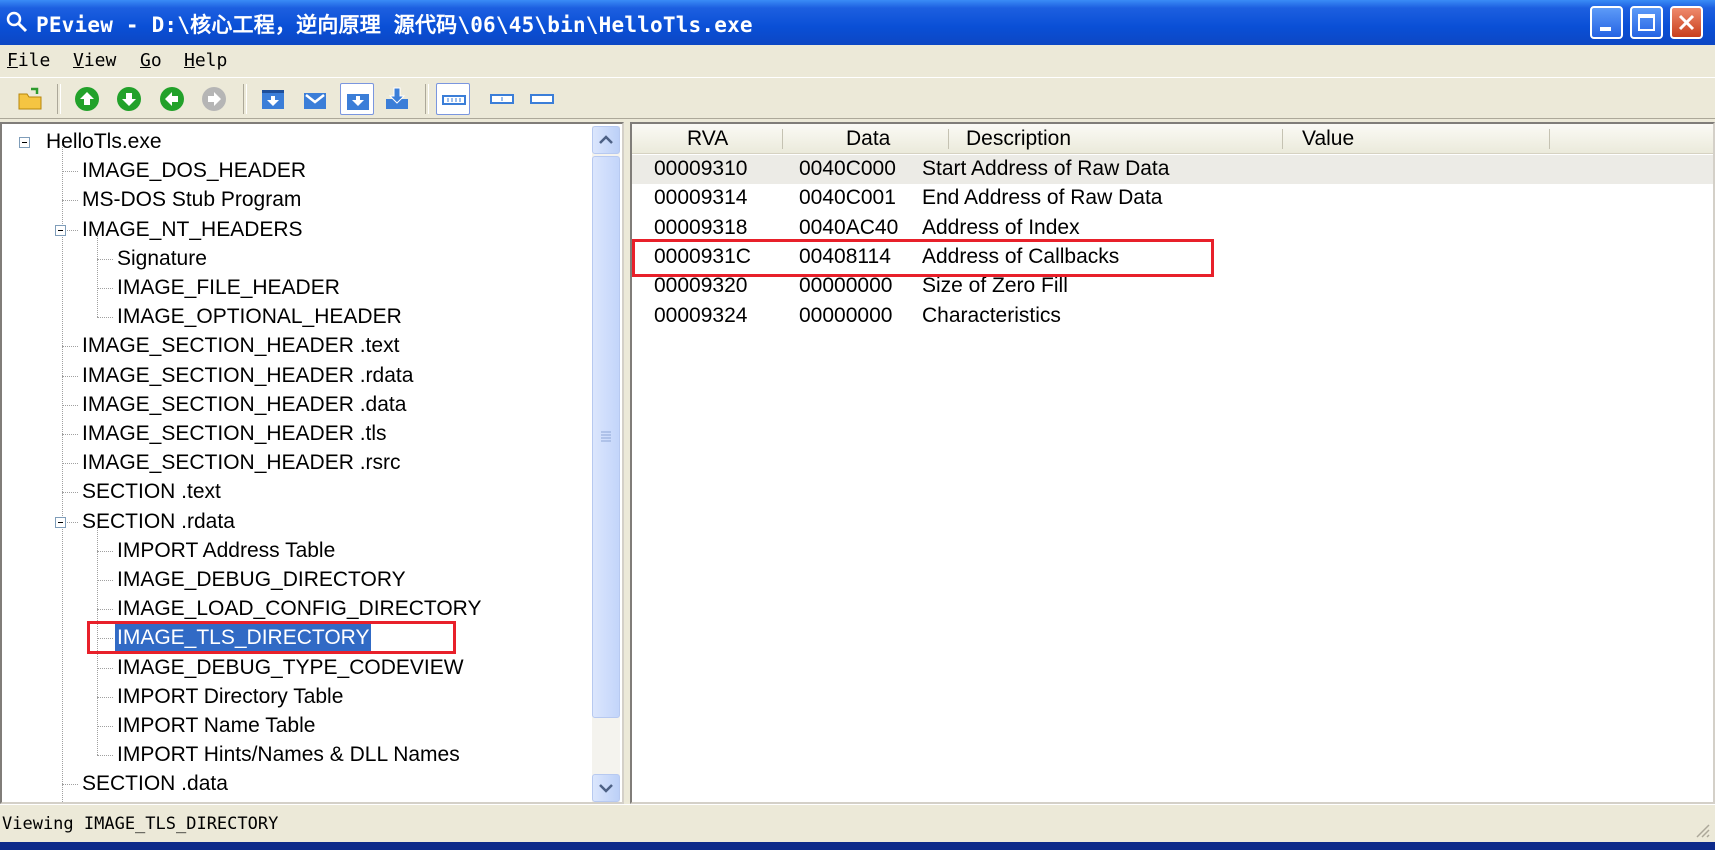 The width and height of the screenshot is (1715, 850). I want to click on cell-description: End Address of Raw Data, so click(1042, 198).